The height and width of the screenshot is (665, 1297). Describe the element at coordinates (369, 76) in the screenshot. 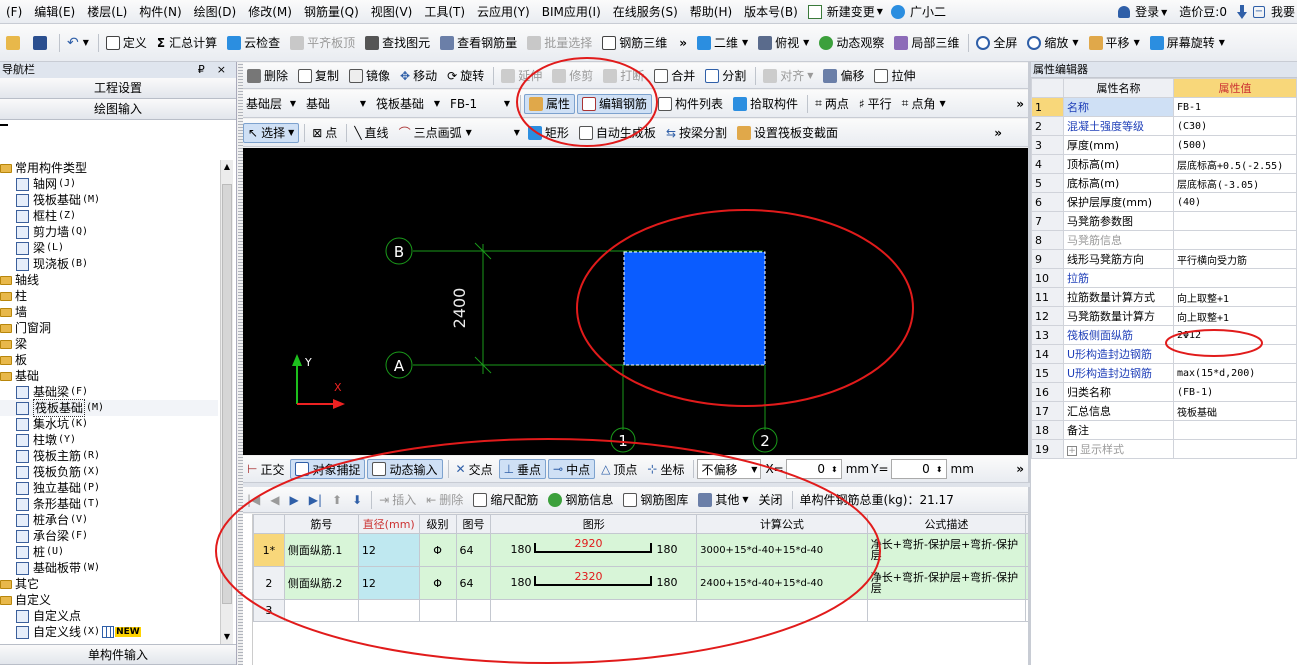

I see `mirror-button: 镜像` at that location.